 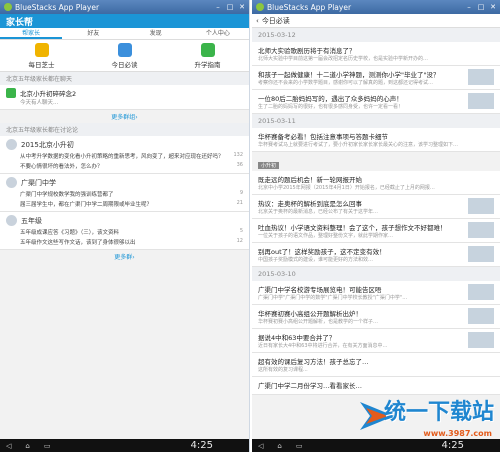 I want to click on watermark-url: www.3987.com, so click(x=457, y=433).